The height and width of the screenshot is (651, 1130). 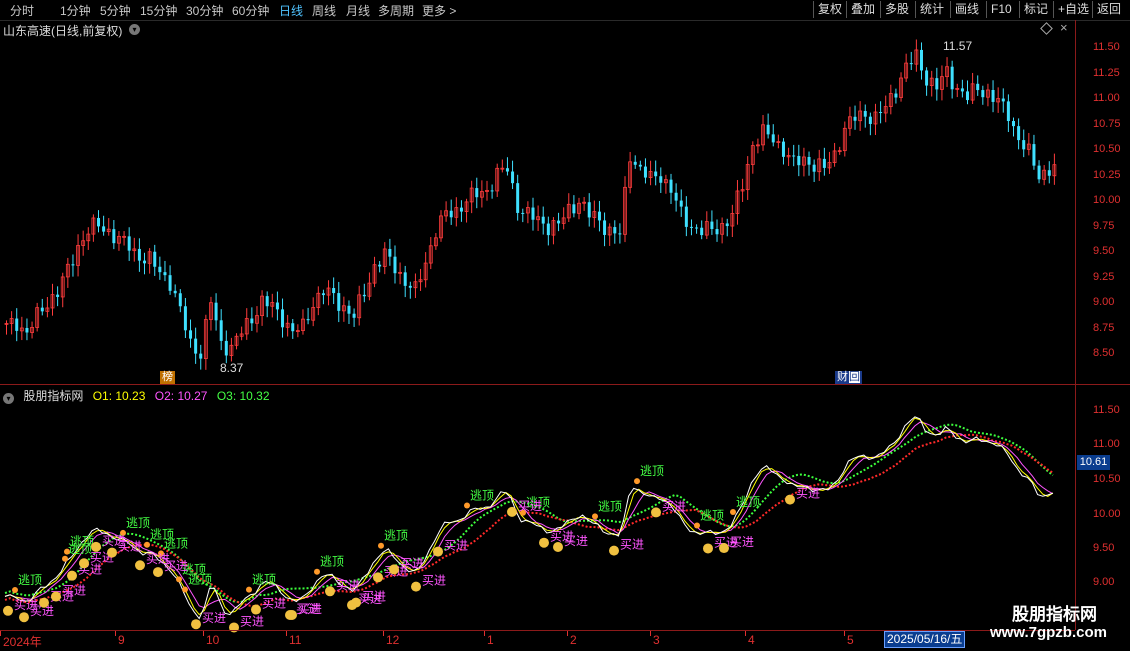 What do you see at coordinates (211, 639) in the screenshot?
I see `month-label: 10` at bounding box center [211, 639].